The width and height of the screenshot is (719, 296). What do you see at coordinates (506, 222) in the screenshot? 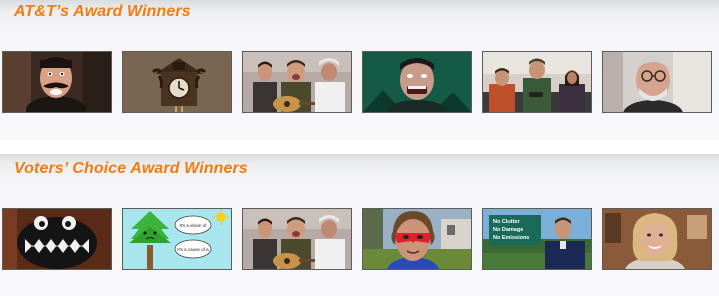
I see `sign-text-line-1: No Clutter` at bounding box center [506, 222].